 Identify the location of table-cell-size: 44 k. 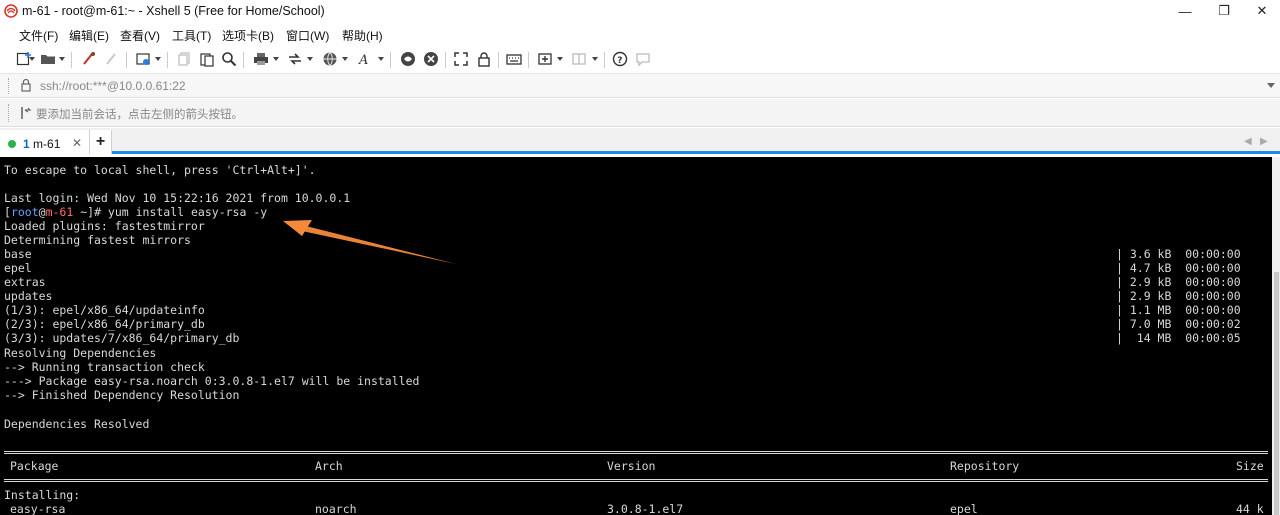
(1250, 508).